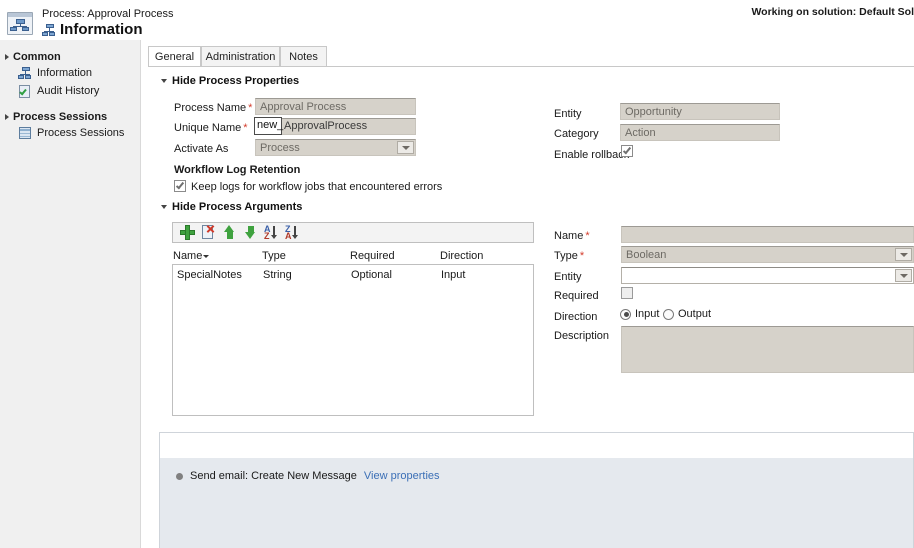 The width and height of the screenshot is (914, 548). I want to click on table-row: SpecialNotes String Optional Input, so click(353, 274).